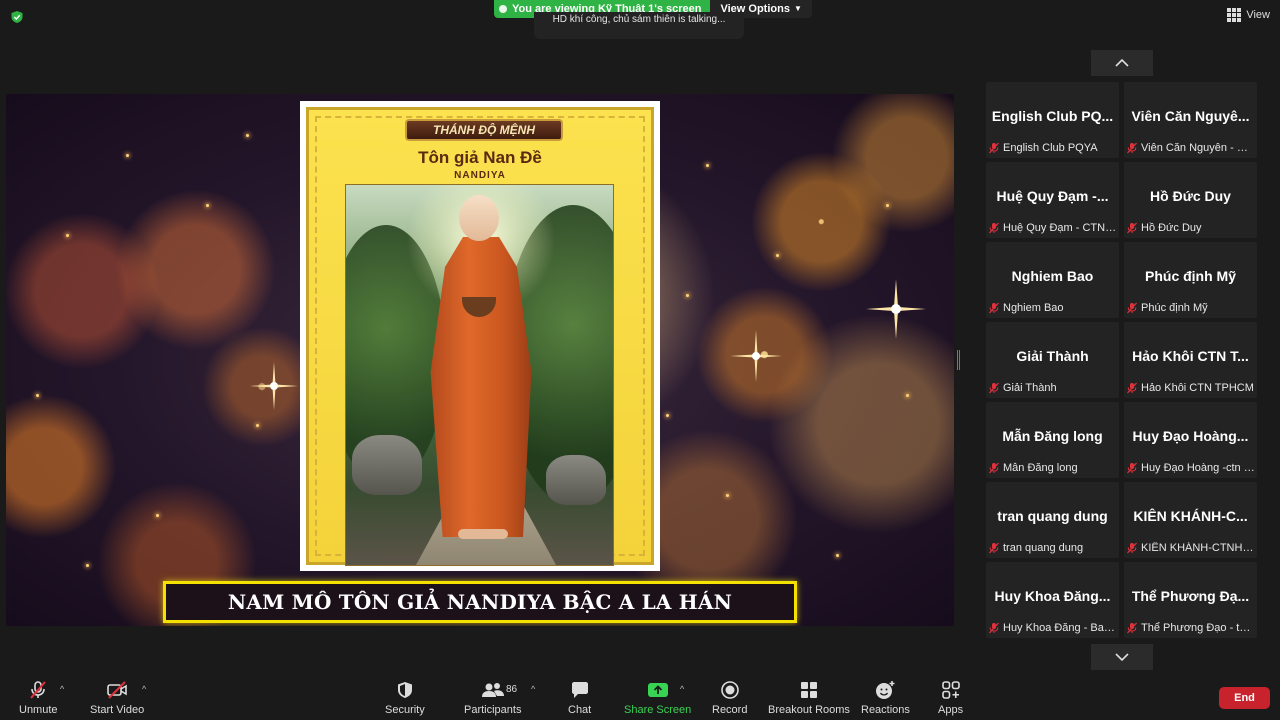  Describe the element at coordinates (533, 689) in the screenshot. I see `participants-caret-icon: ^` at that location.